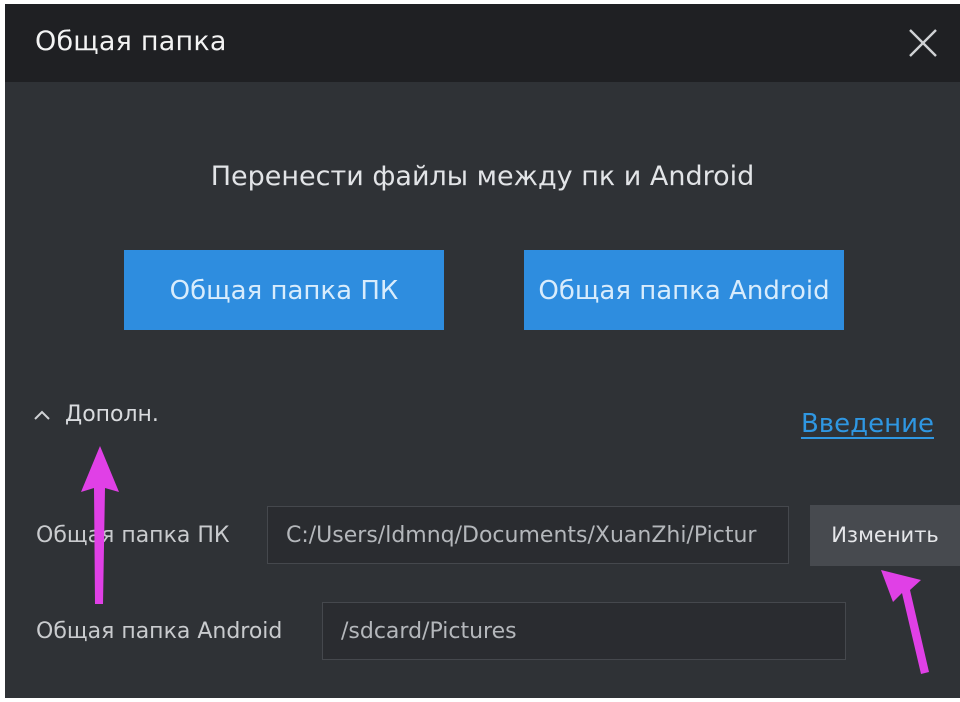  I want to click on advanced-toggle-label: Дополн., so click(112, 414).